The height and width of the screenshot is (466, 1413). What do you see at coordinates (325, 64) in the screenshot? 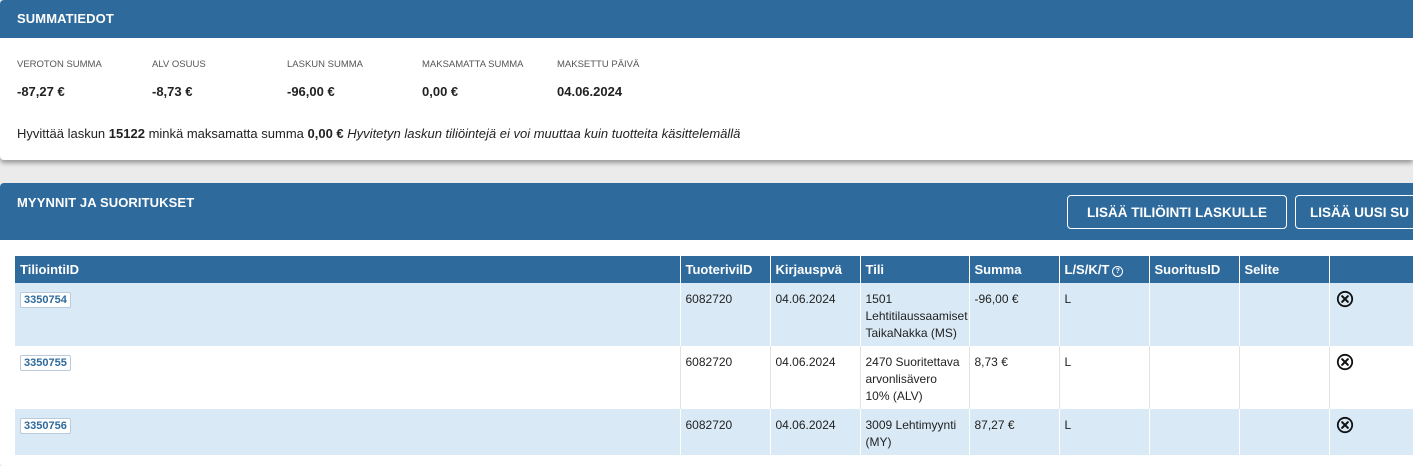
I see `stat-label: LASKUN SUMMA` at bounding box center [325, 64].